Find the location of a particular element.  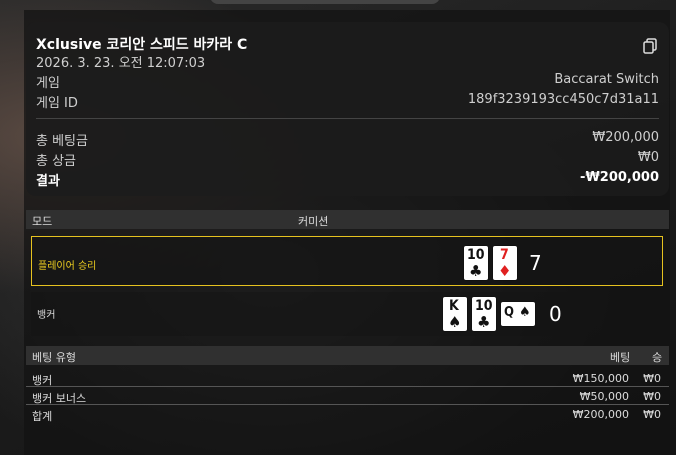

player-card-1: 10 ♣ is located at coordinates (476, 263).